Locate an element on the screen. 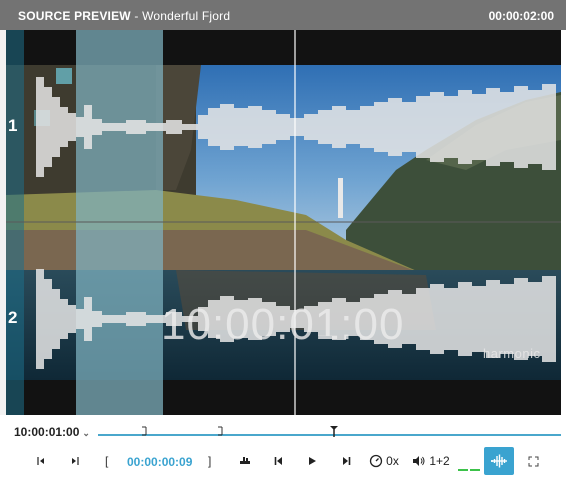  in-bracket-icon: [ is located at coordinates (106, 461).